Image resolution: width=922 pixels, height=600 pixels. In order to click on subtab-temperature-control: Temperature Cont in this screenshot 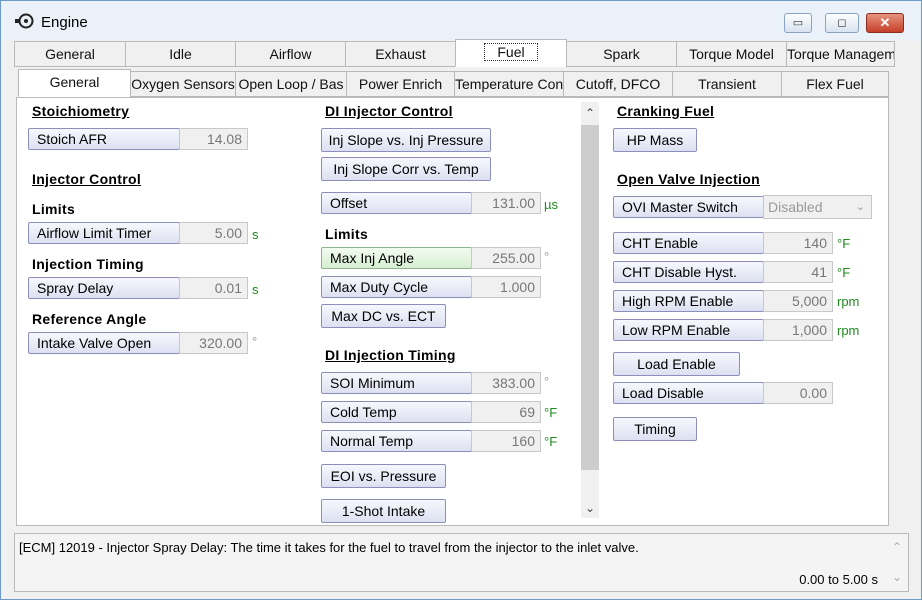, I will do `click(509, 84)`.